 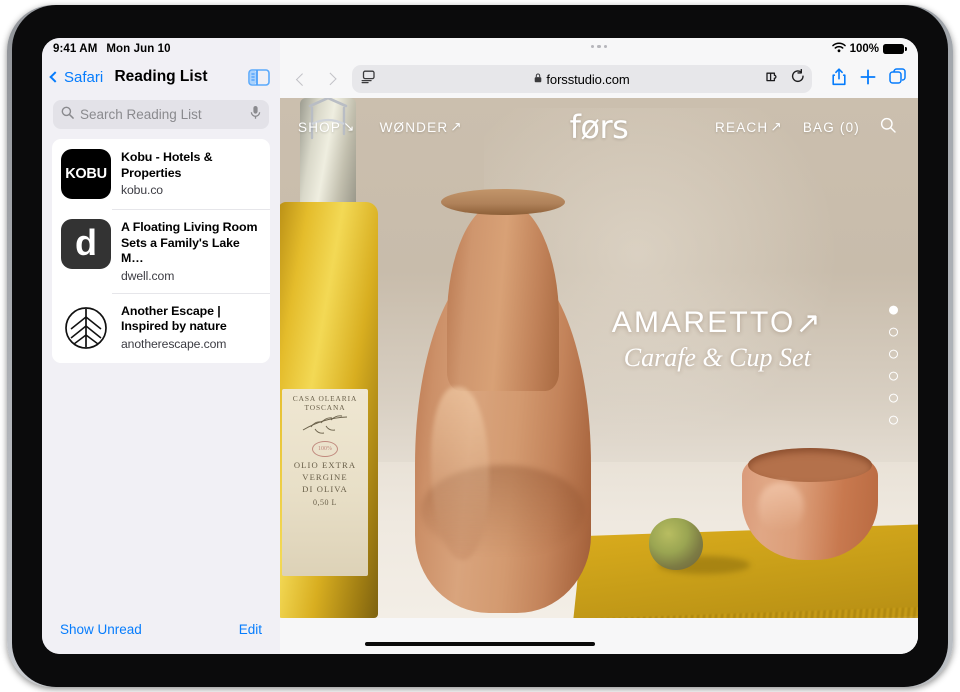 I want to click on status-time: 9:41 AM, so click(x=75, y=49).